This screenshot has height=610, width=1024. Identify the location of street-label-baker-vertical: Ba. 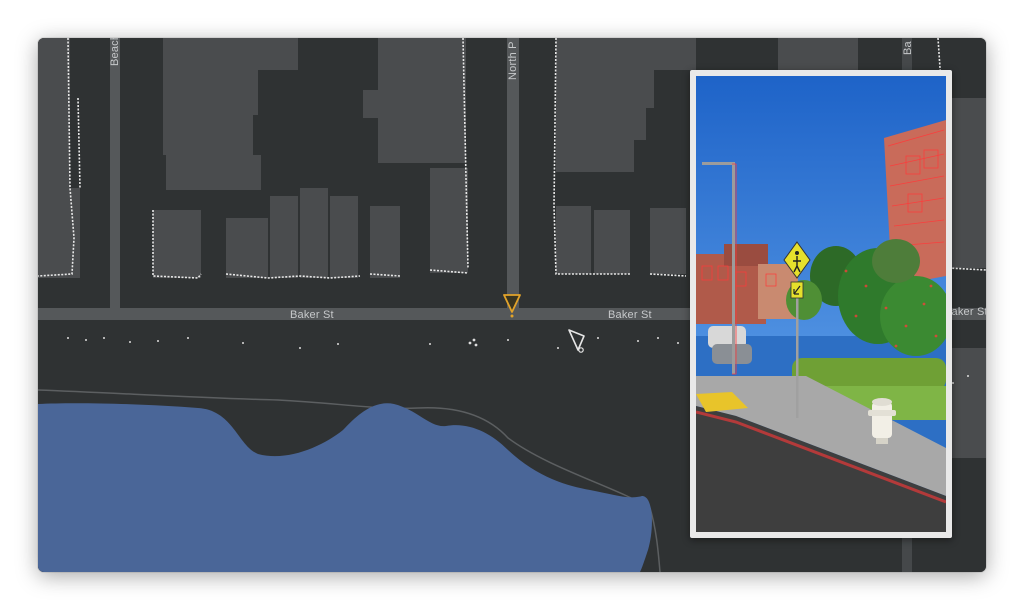
(908, 48).